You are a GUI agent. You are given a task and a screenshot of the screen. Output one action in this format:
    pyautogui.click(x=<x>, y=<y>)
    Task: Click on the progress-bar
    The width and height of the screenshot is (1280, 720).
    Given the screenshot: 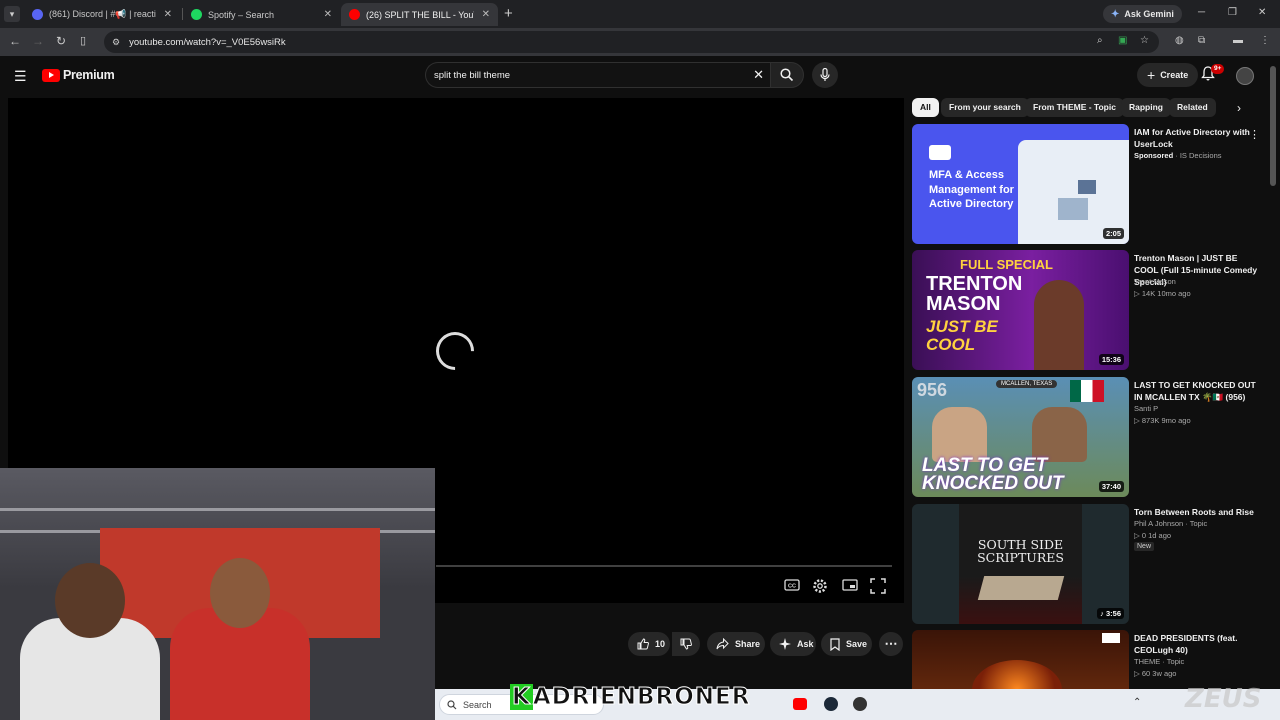 What is the action you would take?
    pyautogui.click(x=664, y=566)
    